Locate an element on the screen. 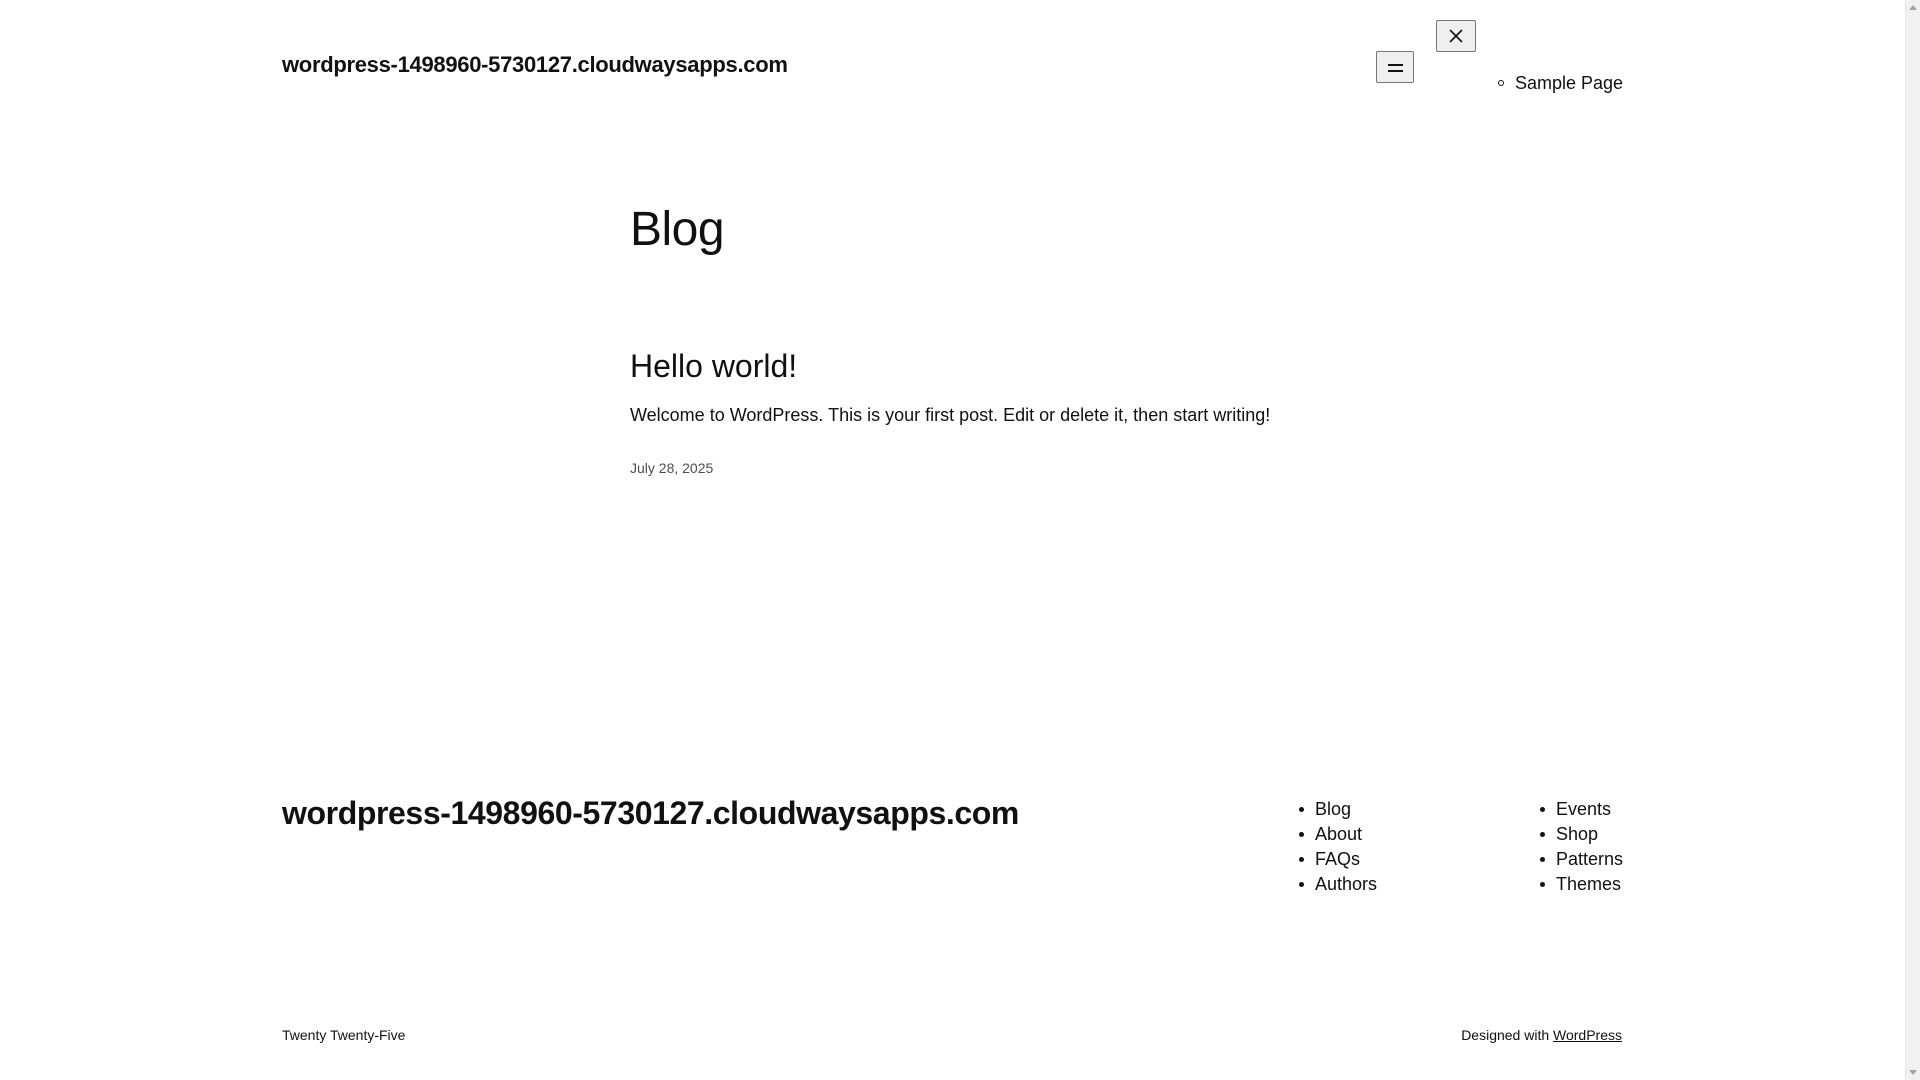 The image size is (1920, 1080). footer-link-faqs: FAQs is located at coordinates (1337, 859).